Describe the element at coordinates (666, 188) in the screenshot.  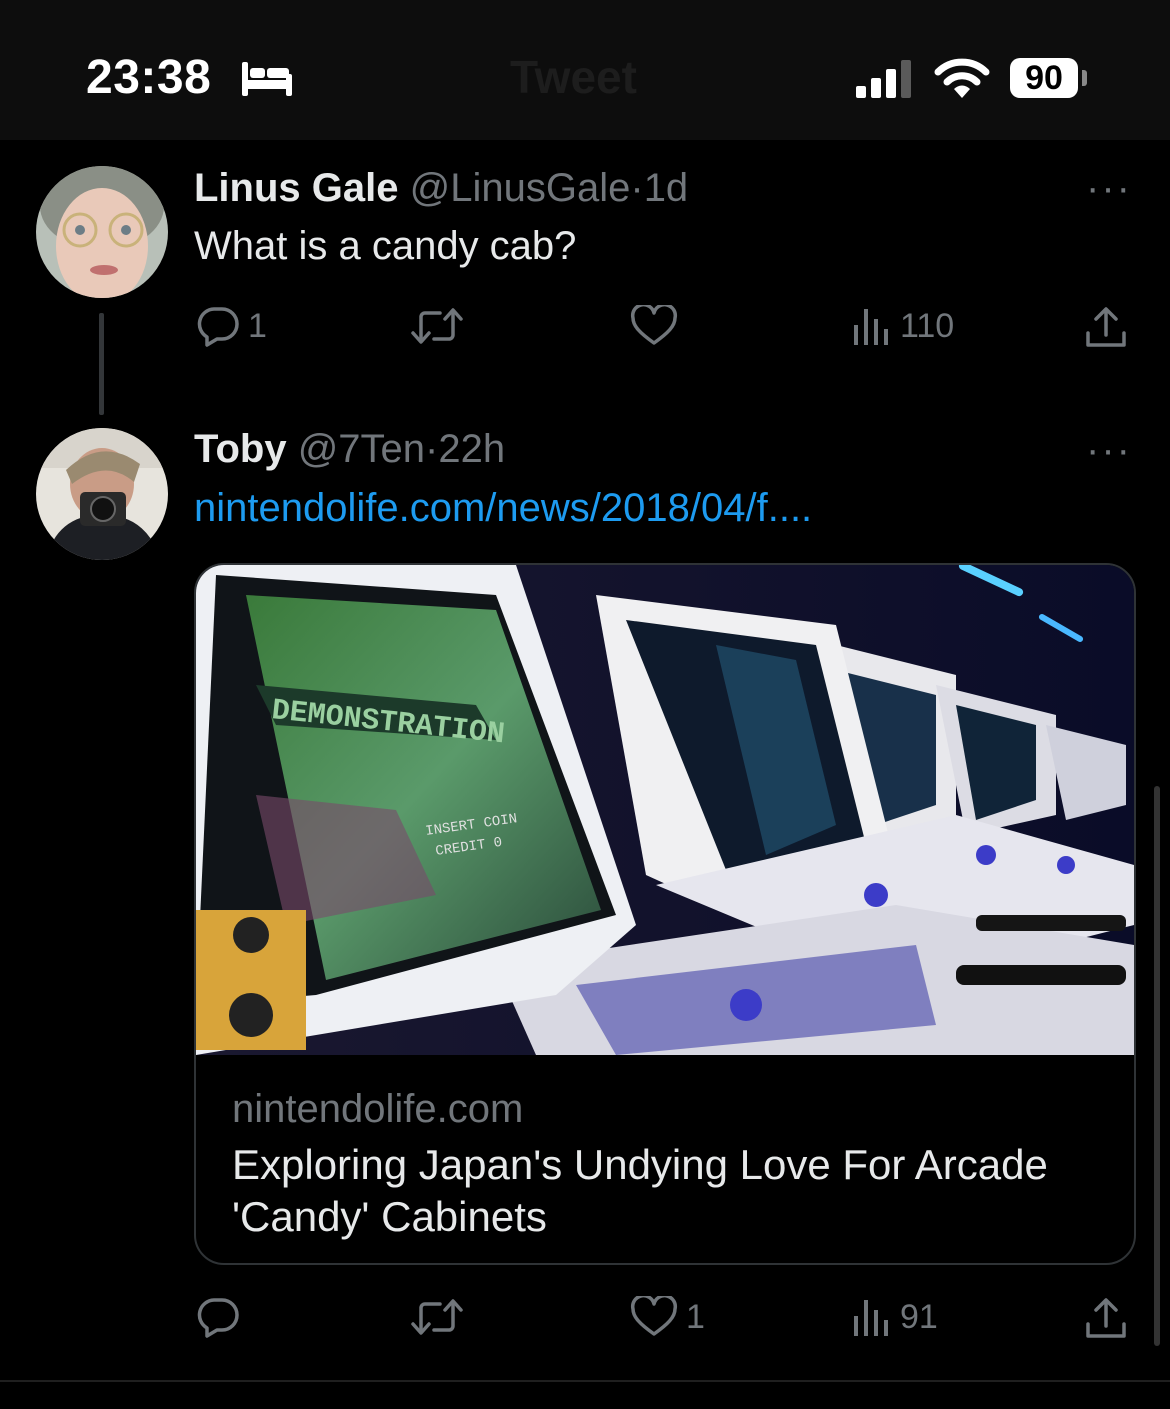
I see `tweet-age: 1d` at that location.